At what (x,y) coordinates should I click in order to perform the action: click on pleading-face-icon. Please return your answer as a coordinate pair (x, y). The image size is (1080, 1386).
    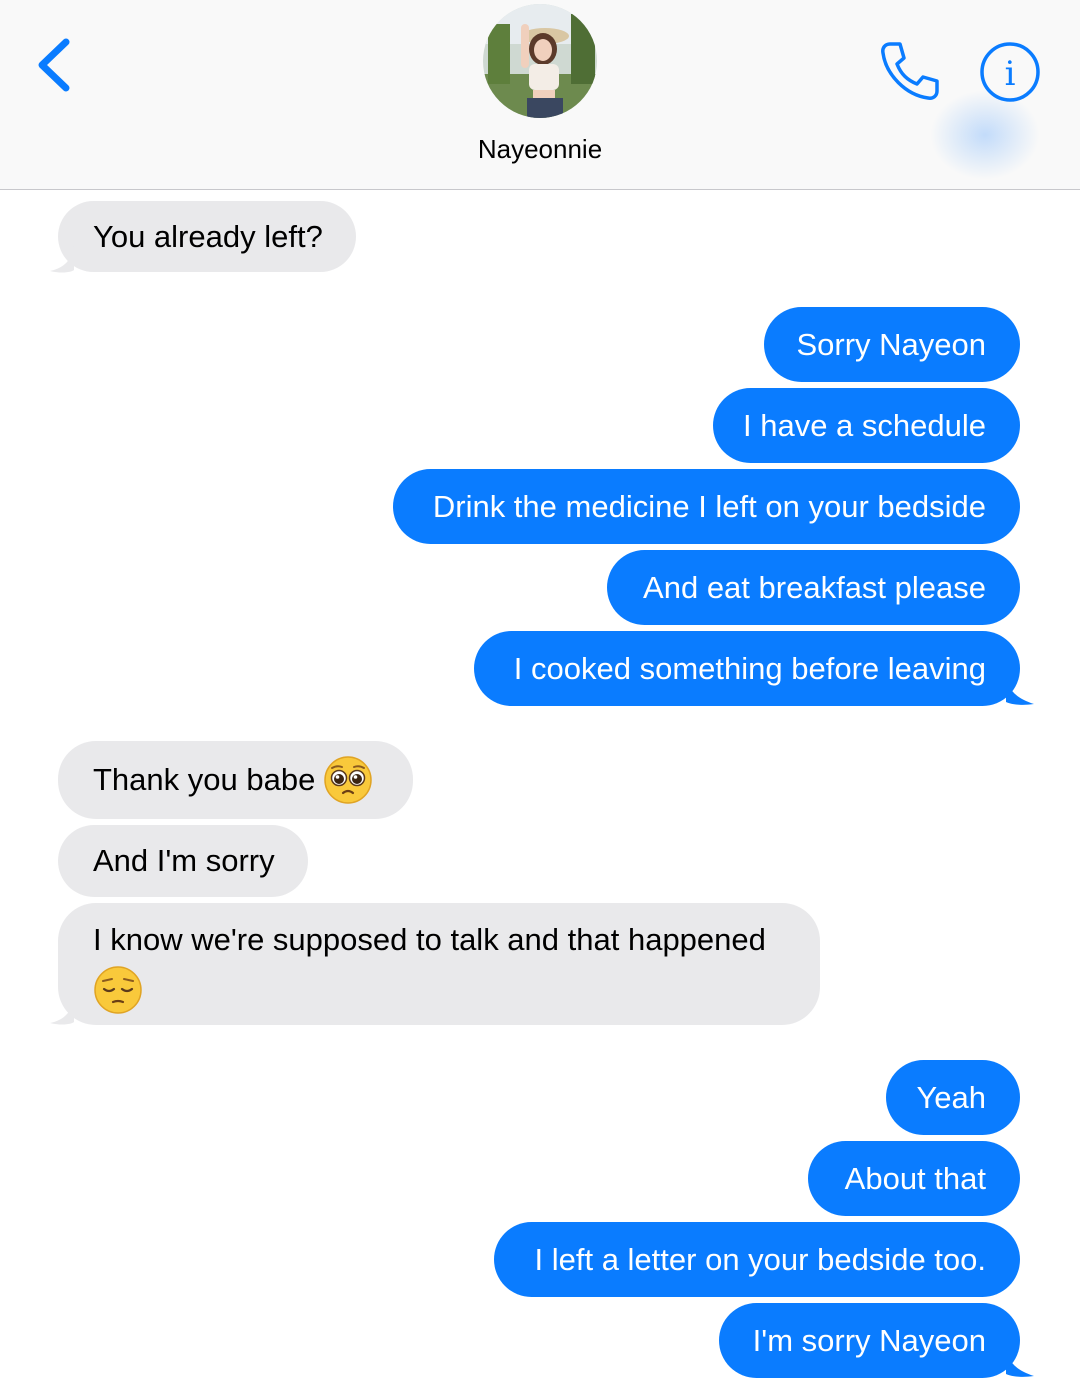
    Looking at the image, I should click on (348, 780).